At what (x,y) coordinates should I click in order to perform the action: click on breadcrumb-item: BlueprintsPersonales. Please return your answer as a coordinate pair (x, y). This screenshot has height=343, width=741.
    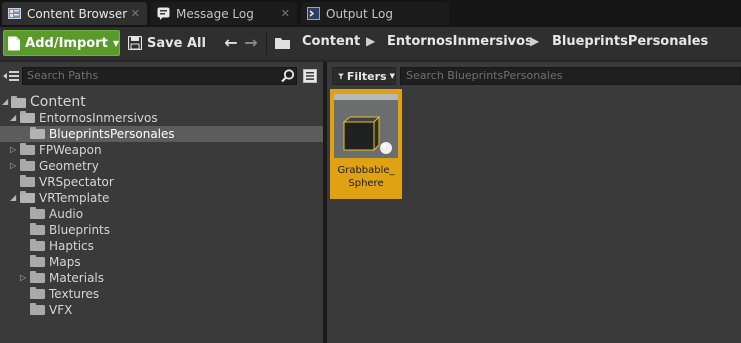
    Looking at the image, I should click on (630, 41).